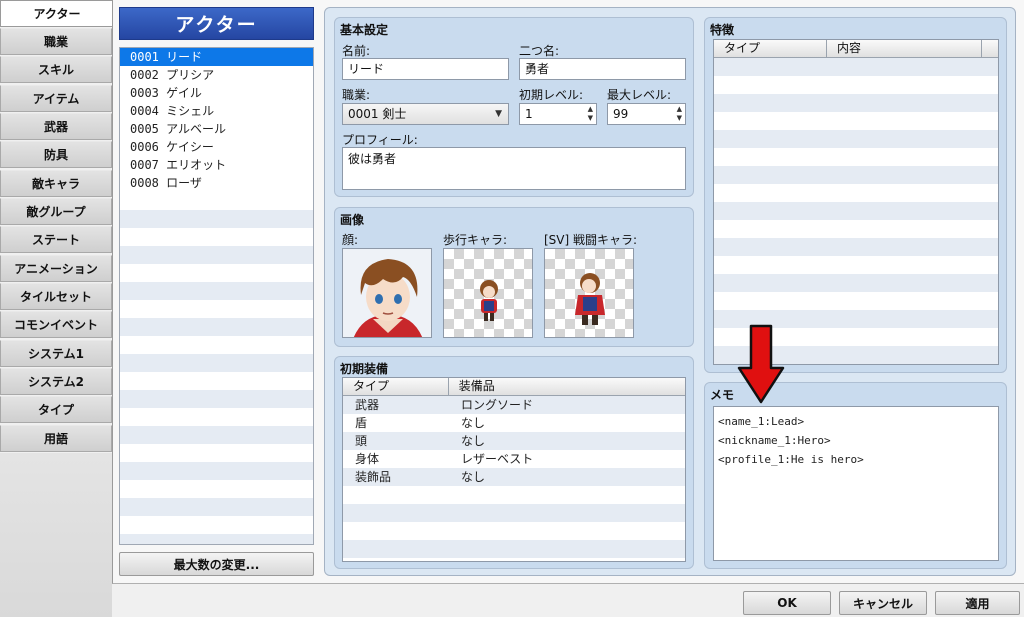 This screenshot has height=617, width=1024. I want to click on initial-equipment-title: 初期装備, so click(364, 369).